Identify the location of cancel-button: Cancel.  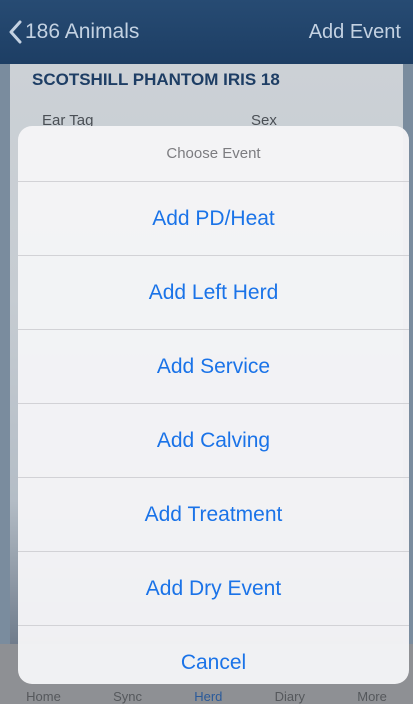
(213, 655).